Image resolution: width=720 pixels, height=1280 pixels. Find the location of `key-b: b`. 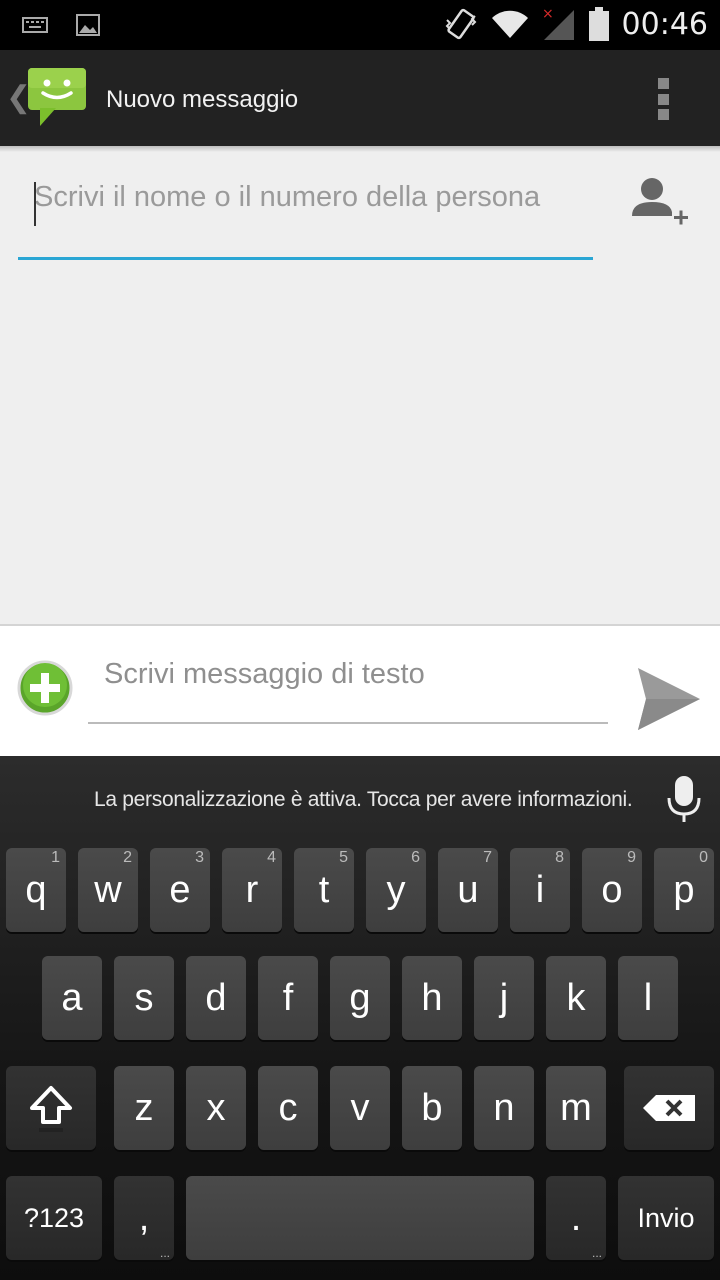

key-b: b is located at coordinates (432, 1108).